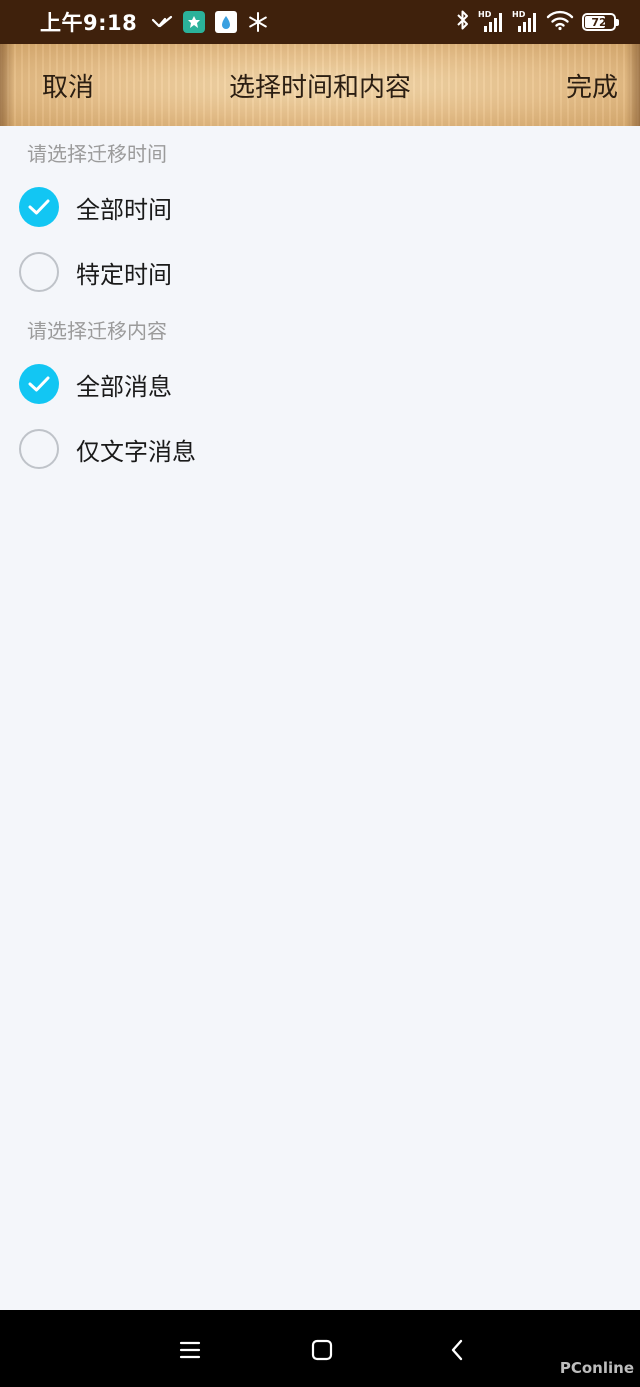 The height and width of the screenshot is (1387, 640). Describe the element at coordinates (320, 207) in the screenshot. I see `option-all-time: 全部时间` at that location.